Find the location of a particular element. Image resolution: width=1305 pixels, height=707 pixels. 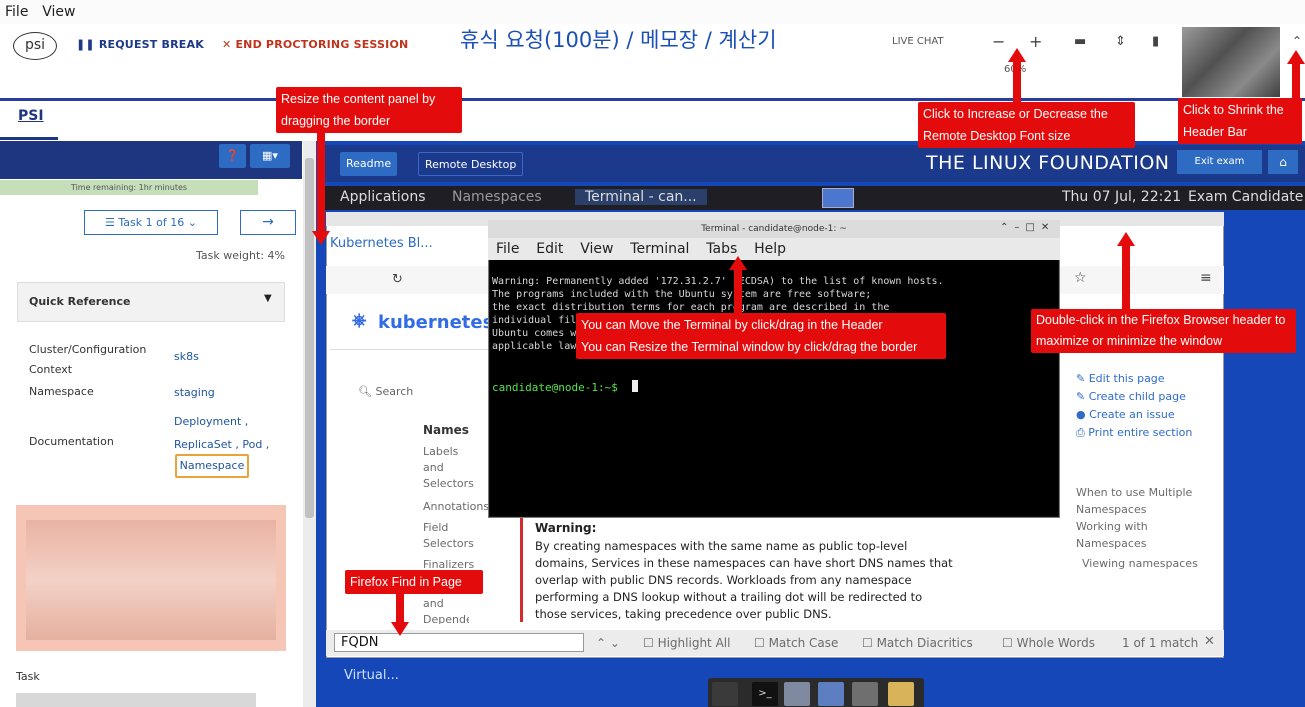

tab-underline is located at coordinates (29, 138).